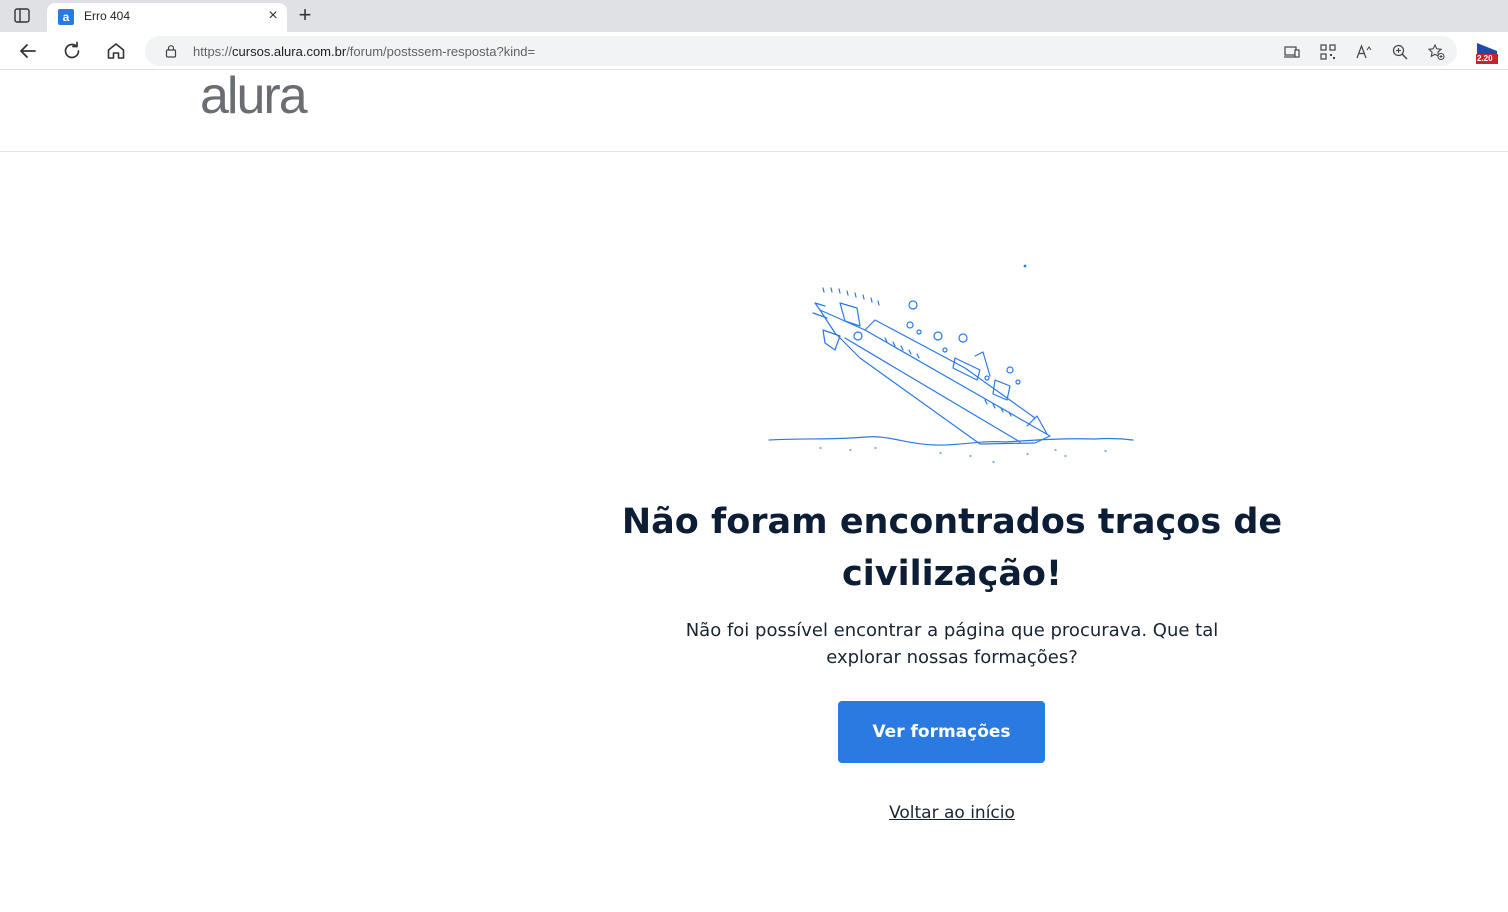 The width and height of the screenshot is (1508, 912). I want to click on tab-actions-icon, so click(22, 16).